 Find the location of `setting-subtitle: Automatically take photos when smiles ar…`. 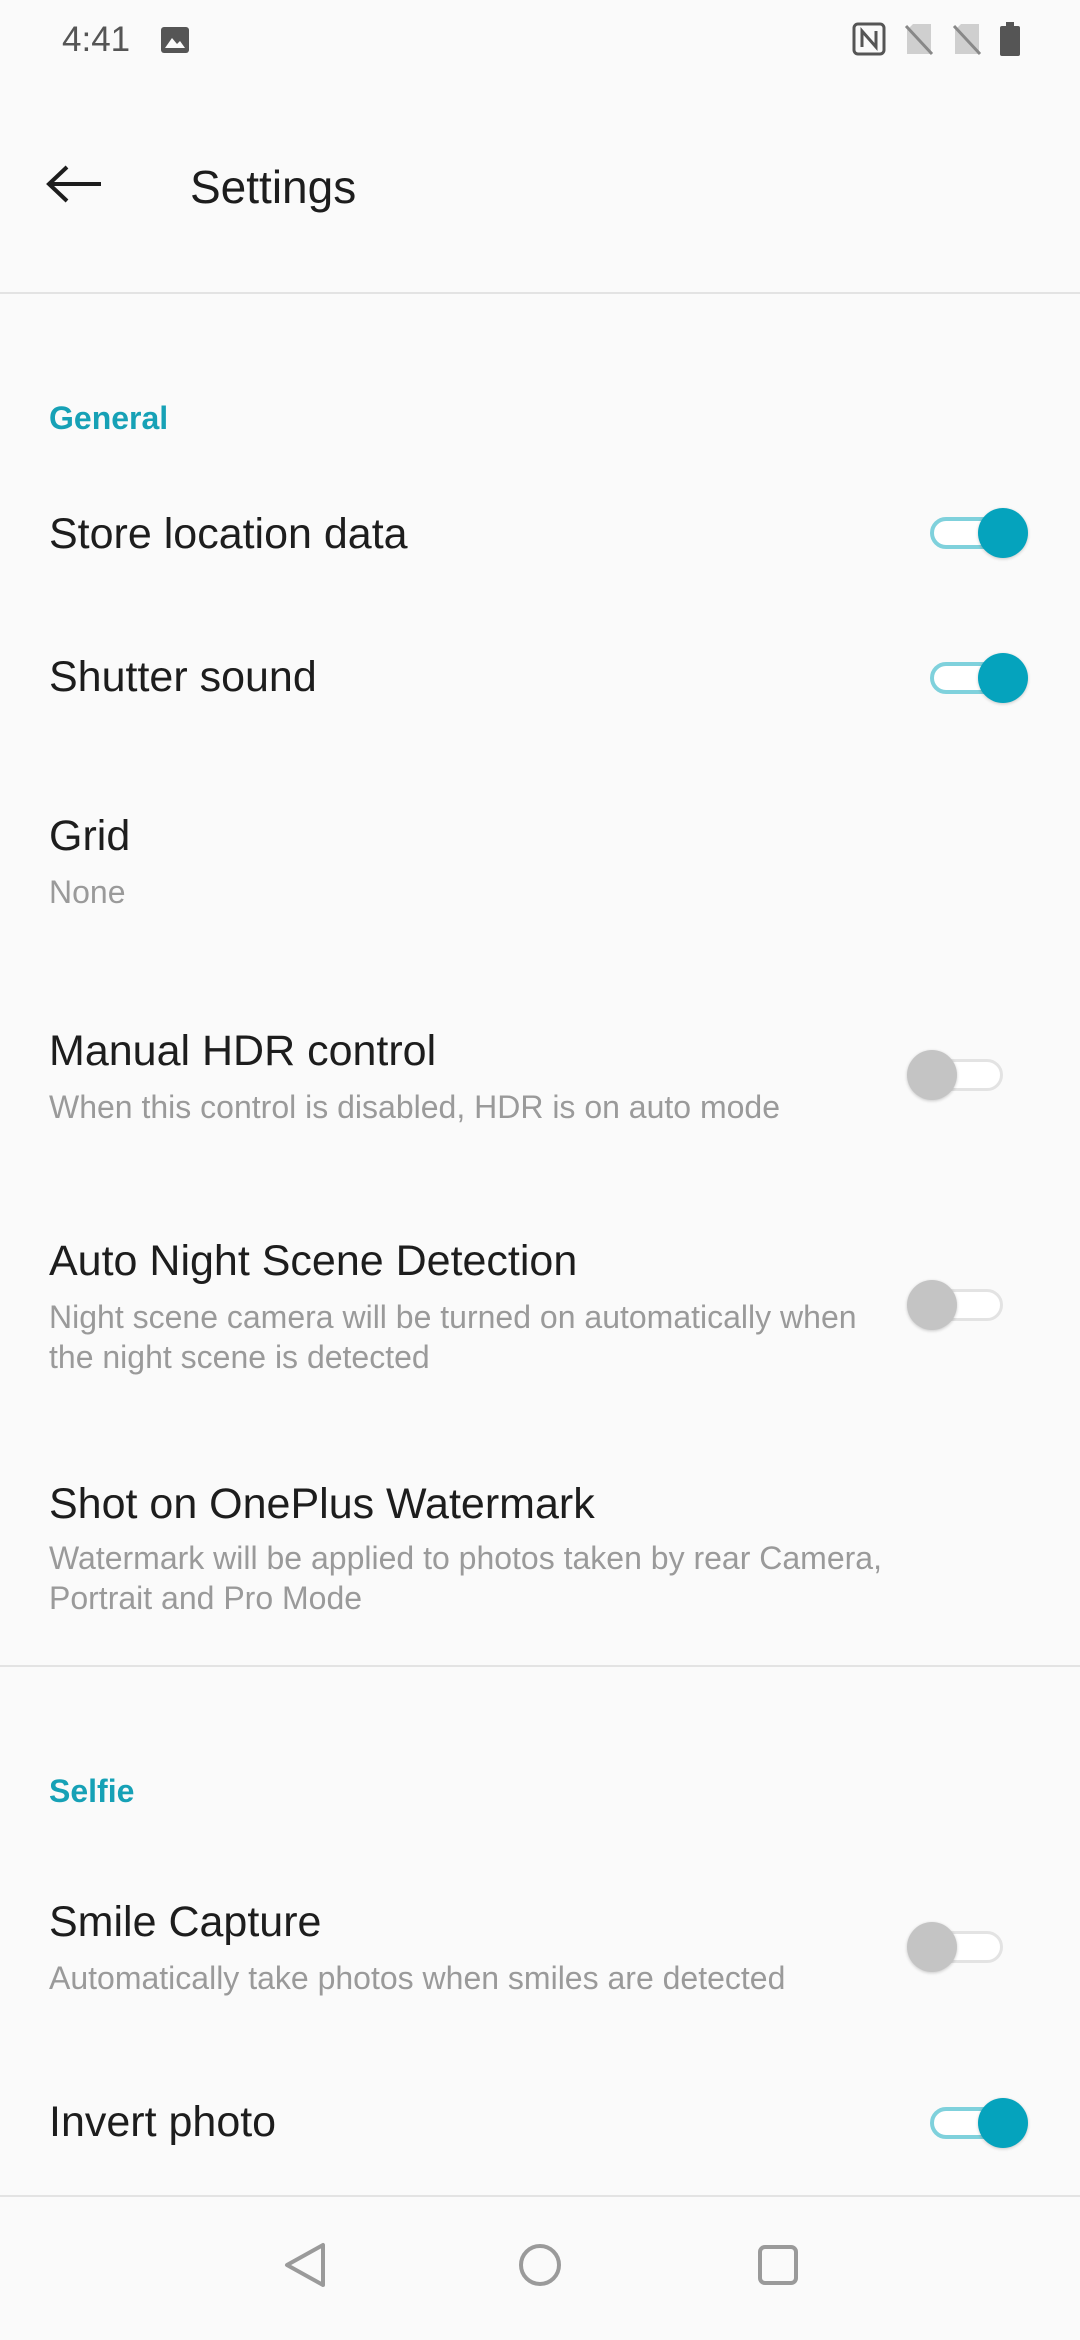

setting-subtitle: Automatically take photos when smiles ar… is located at coordinates (417, 1978).